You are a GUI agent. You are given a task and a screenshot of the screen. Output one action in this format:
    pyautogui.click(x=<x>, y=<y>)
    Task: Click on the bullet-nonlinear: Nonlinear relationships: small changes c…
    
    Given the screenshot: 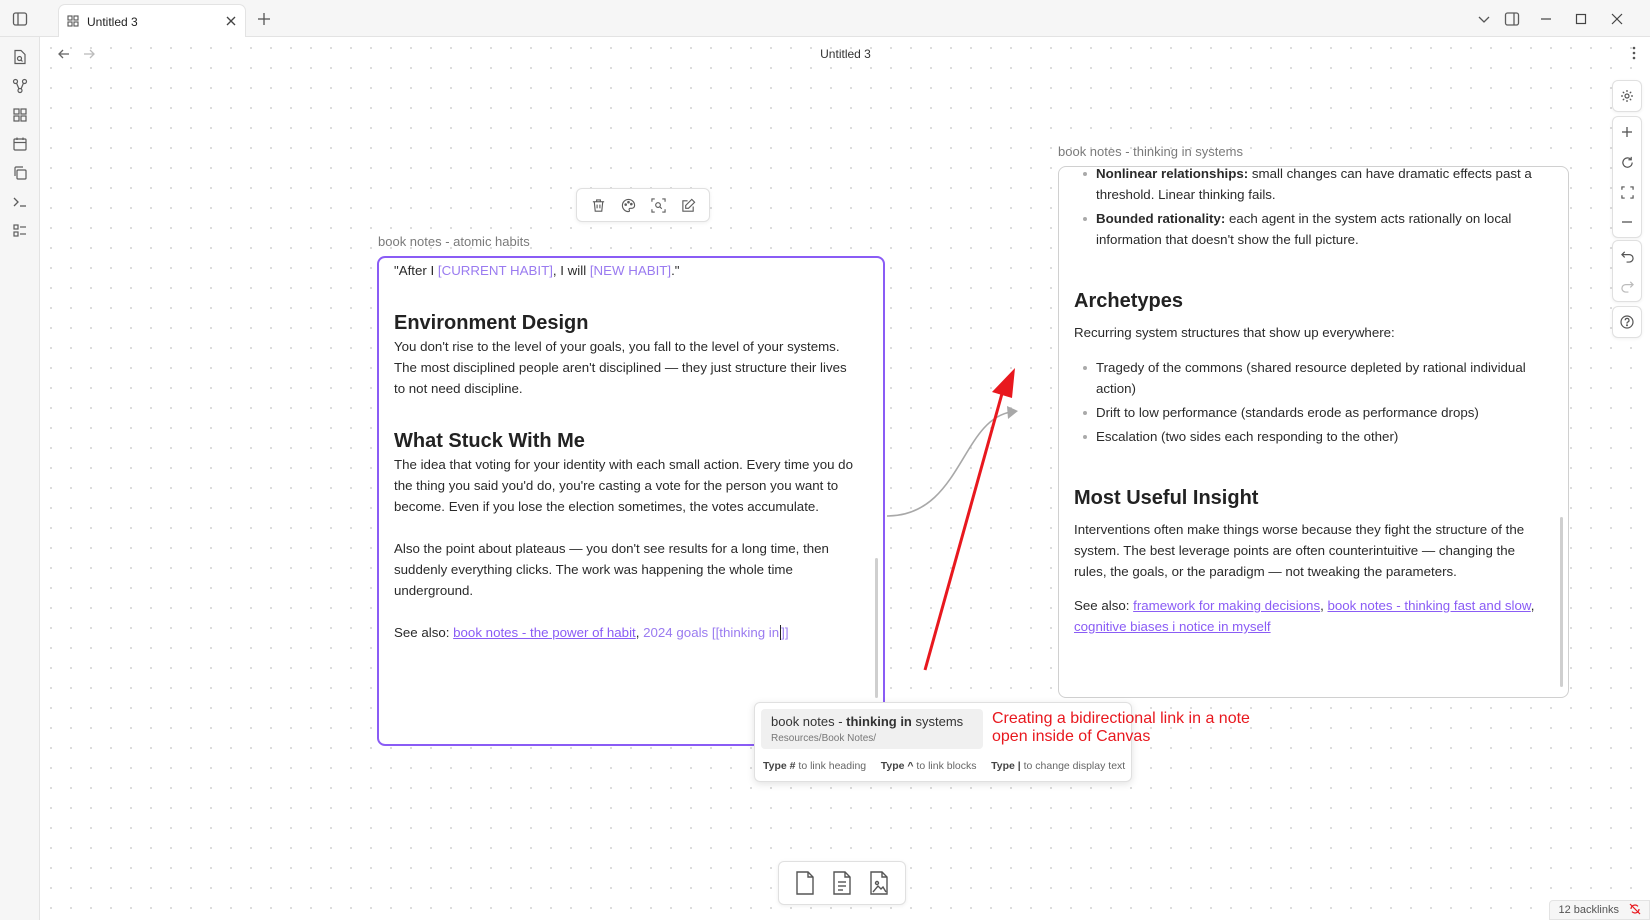 What is the action you would take?
    pyautogui.click(x=1310, y=186)
    